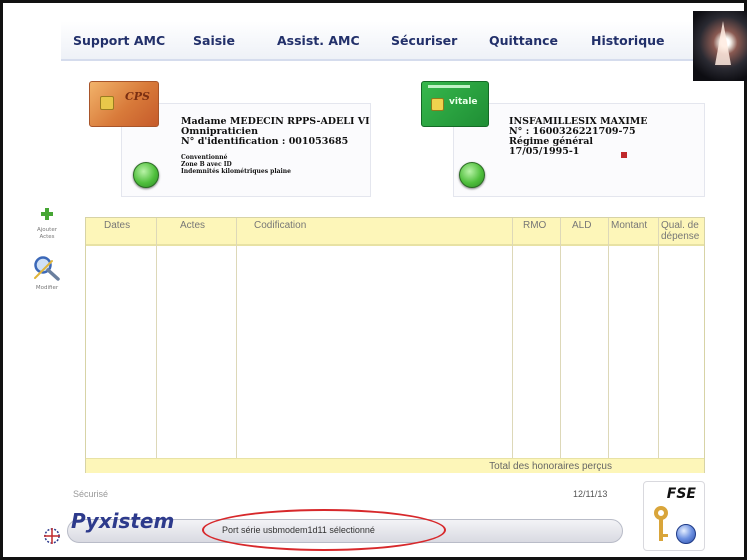 This screenshot has height=560, width=747. Describe the element at coordinates (395, 465) in the screenshot. I see `table-footer: Total des honoraires perçus` at that location.